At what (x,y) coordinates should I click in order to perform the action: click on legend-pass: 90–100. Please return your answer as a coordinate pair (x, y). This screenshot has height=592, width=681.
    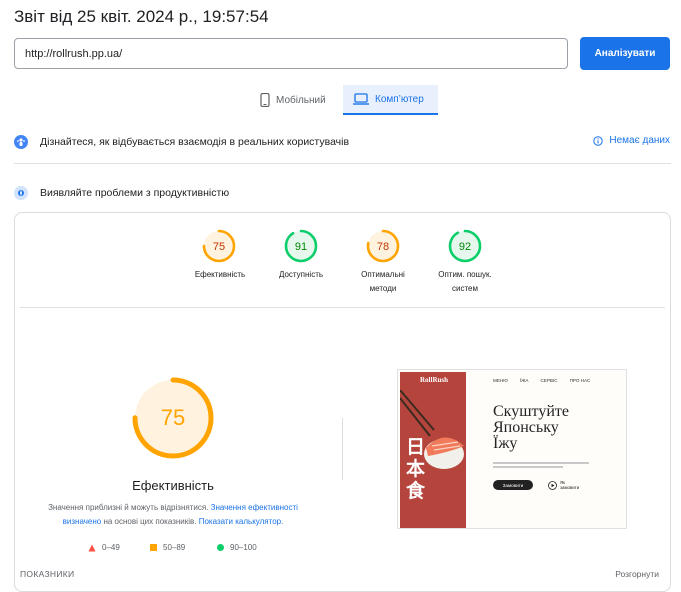
    Looking at the image, I should click on (237, 547).